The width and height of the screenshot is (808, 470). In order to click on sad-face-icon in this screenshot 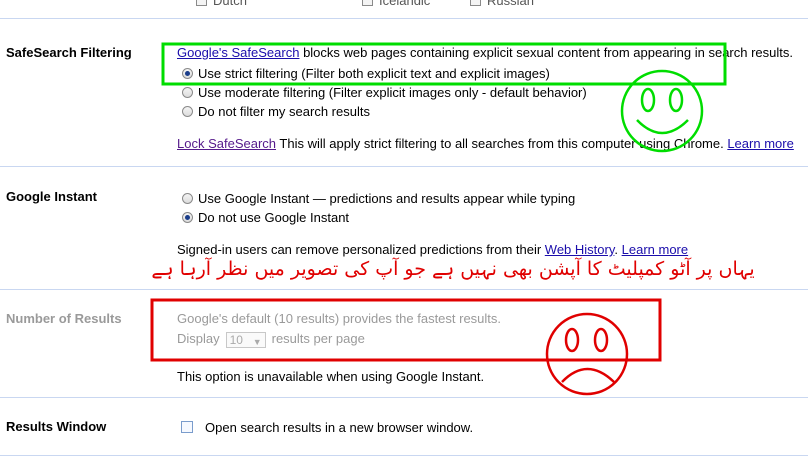, I will do `click(587, 354)`.